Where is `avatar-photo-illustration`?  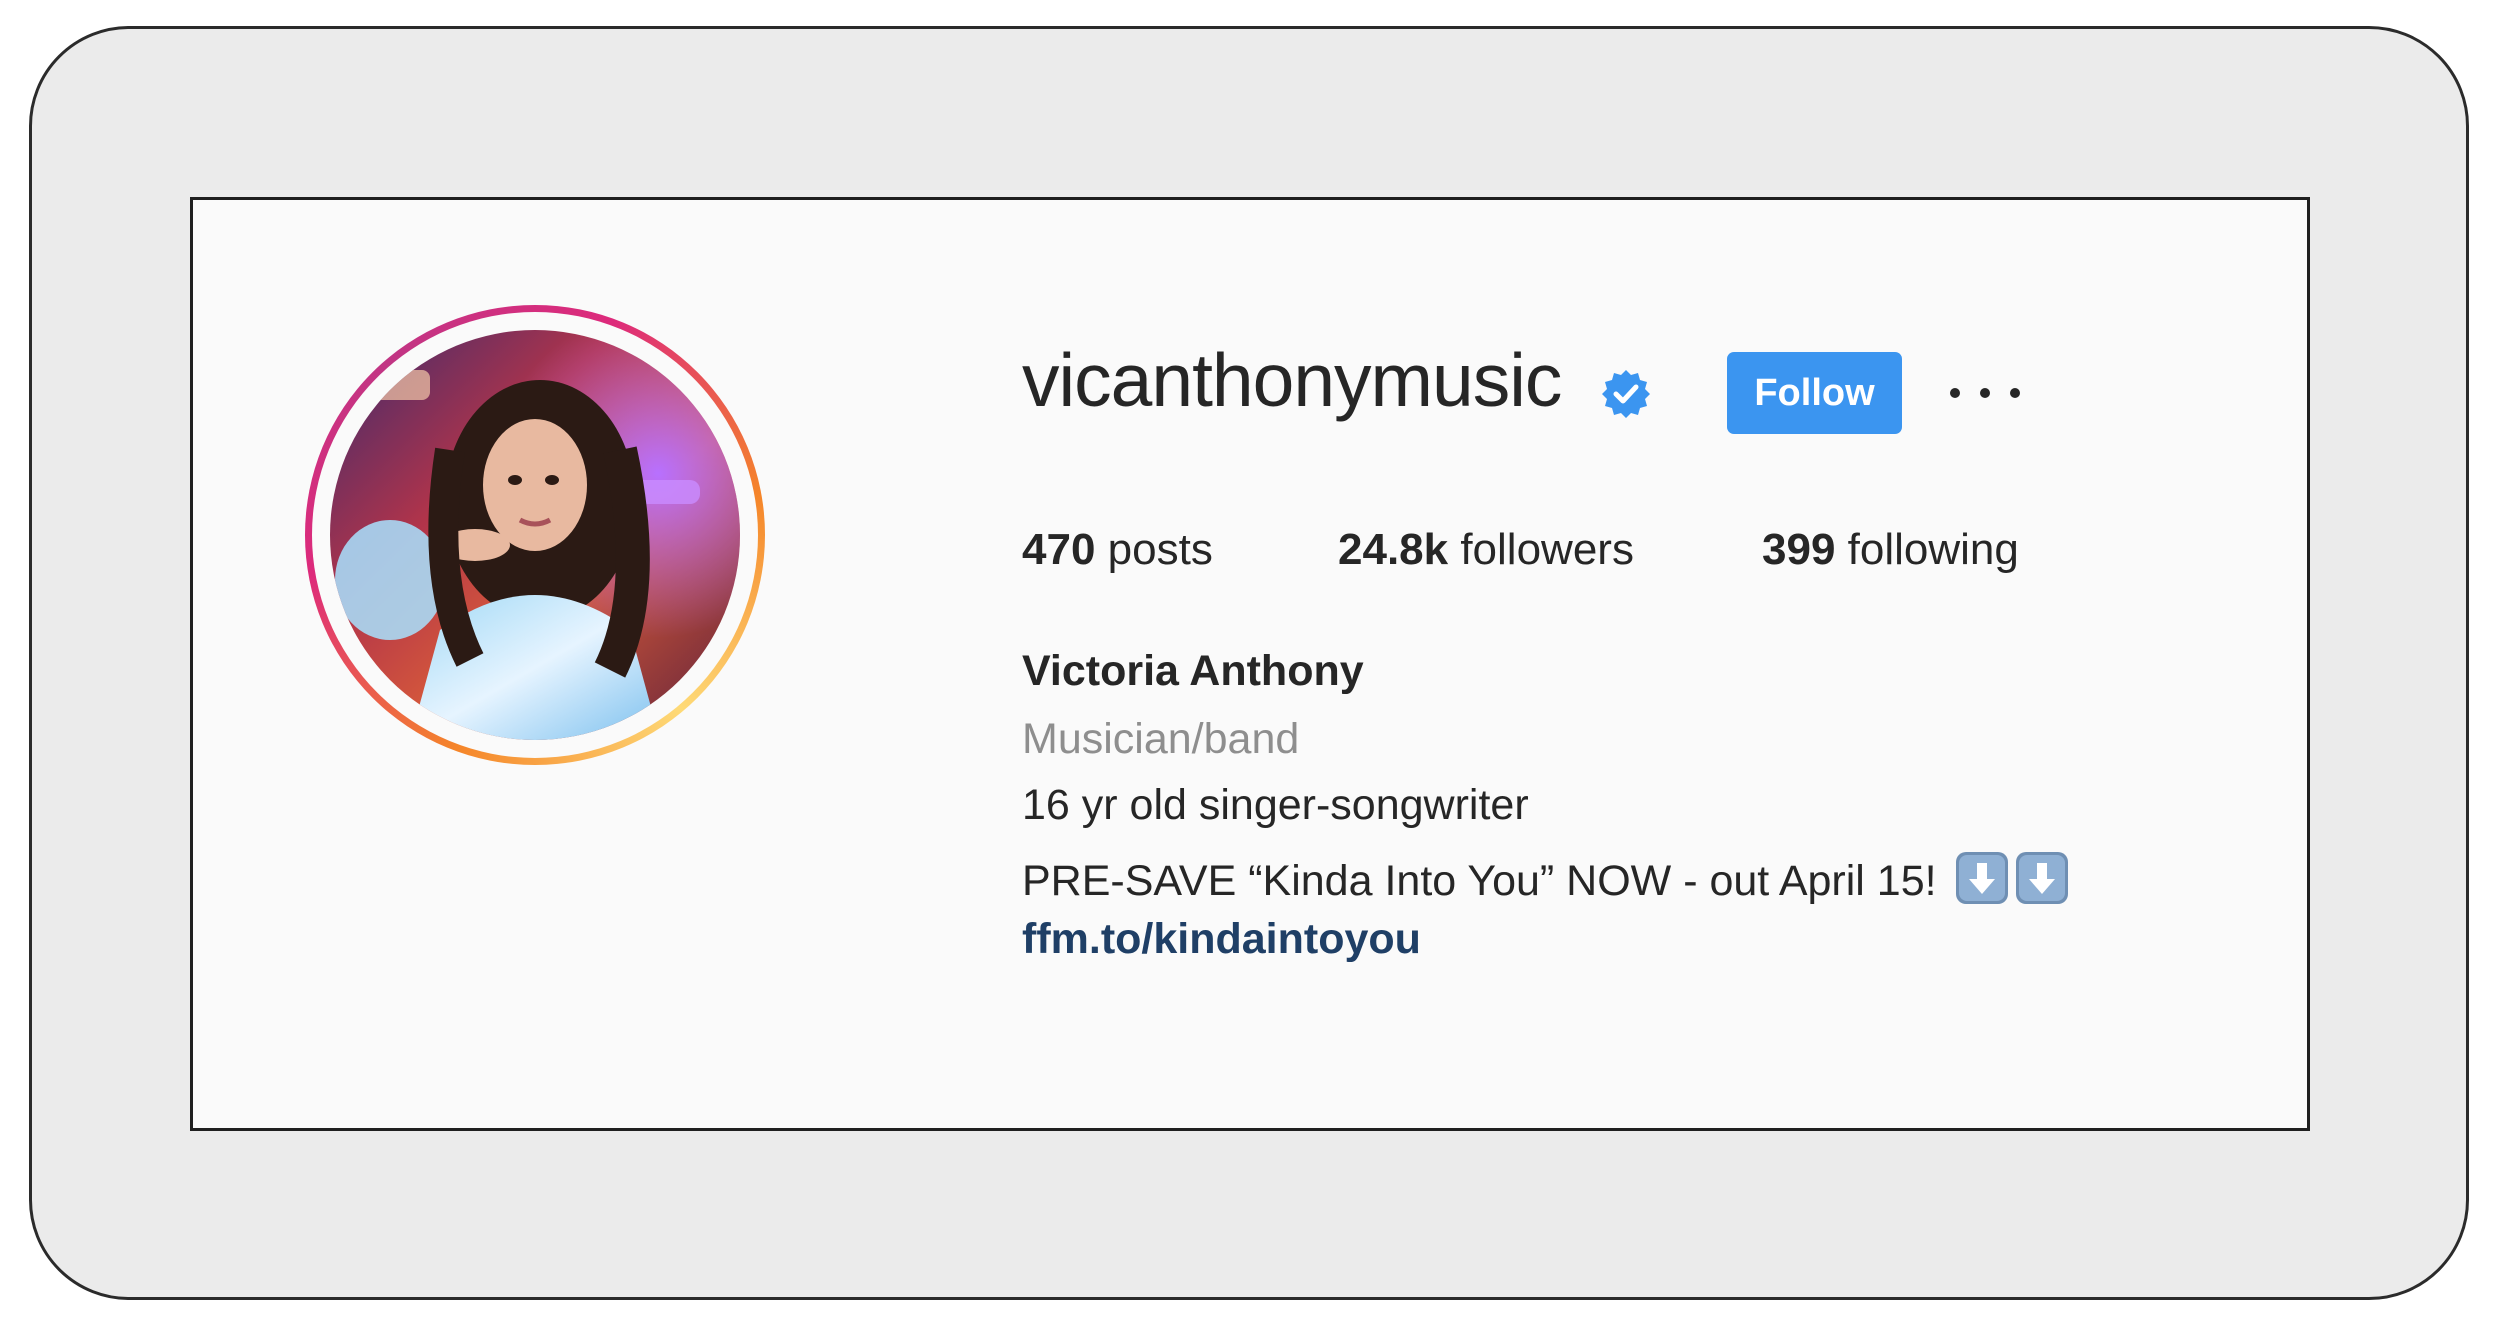
avatar-photo-illustration is located at coordinates (535, 535).